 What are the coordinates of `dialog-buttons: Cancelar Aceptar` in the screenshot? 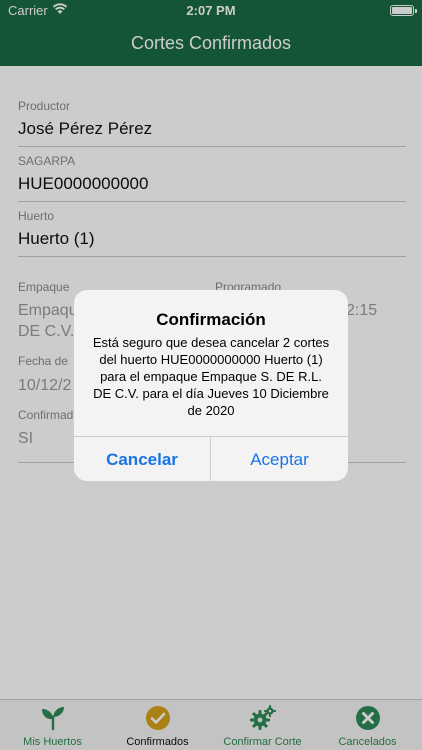 It's located at (211, 458).